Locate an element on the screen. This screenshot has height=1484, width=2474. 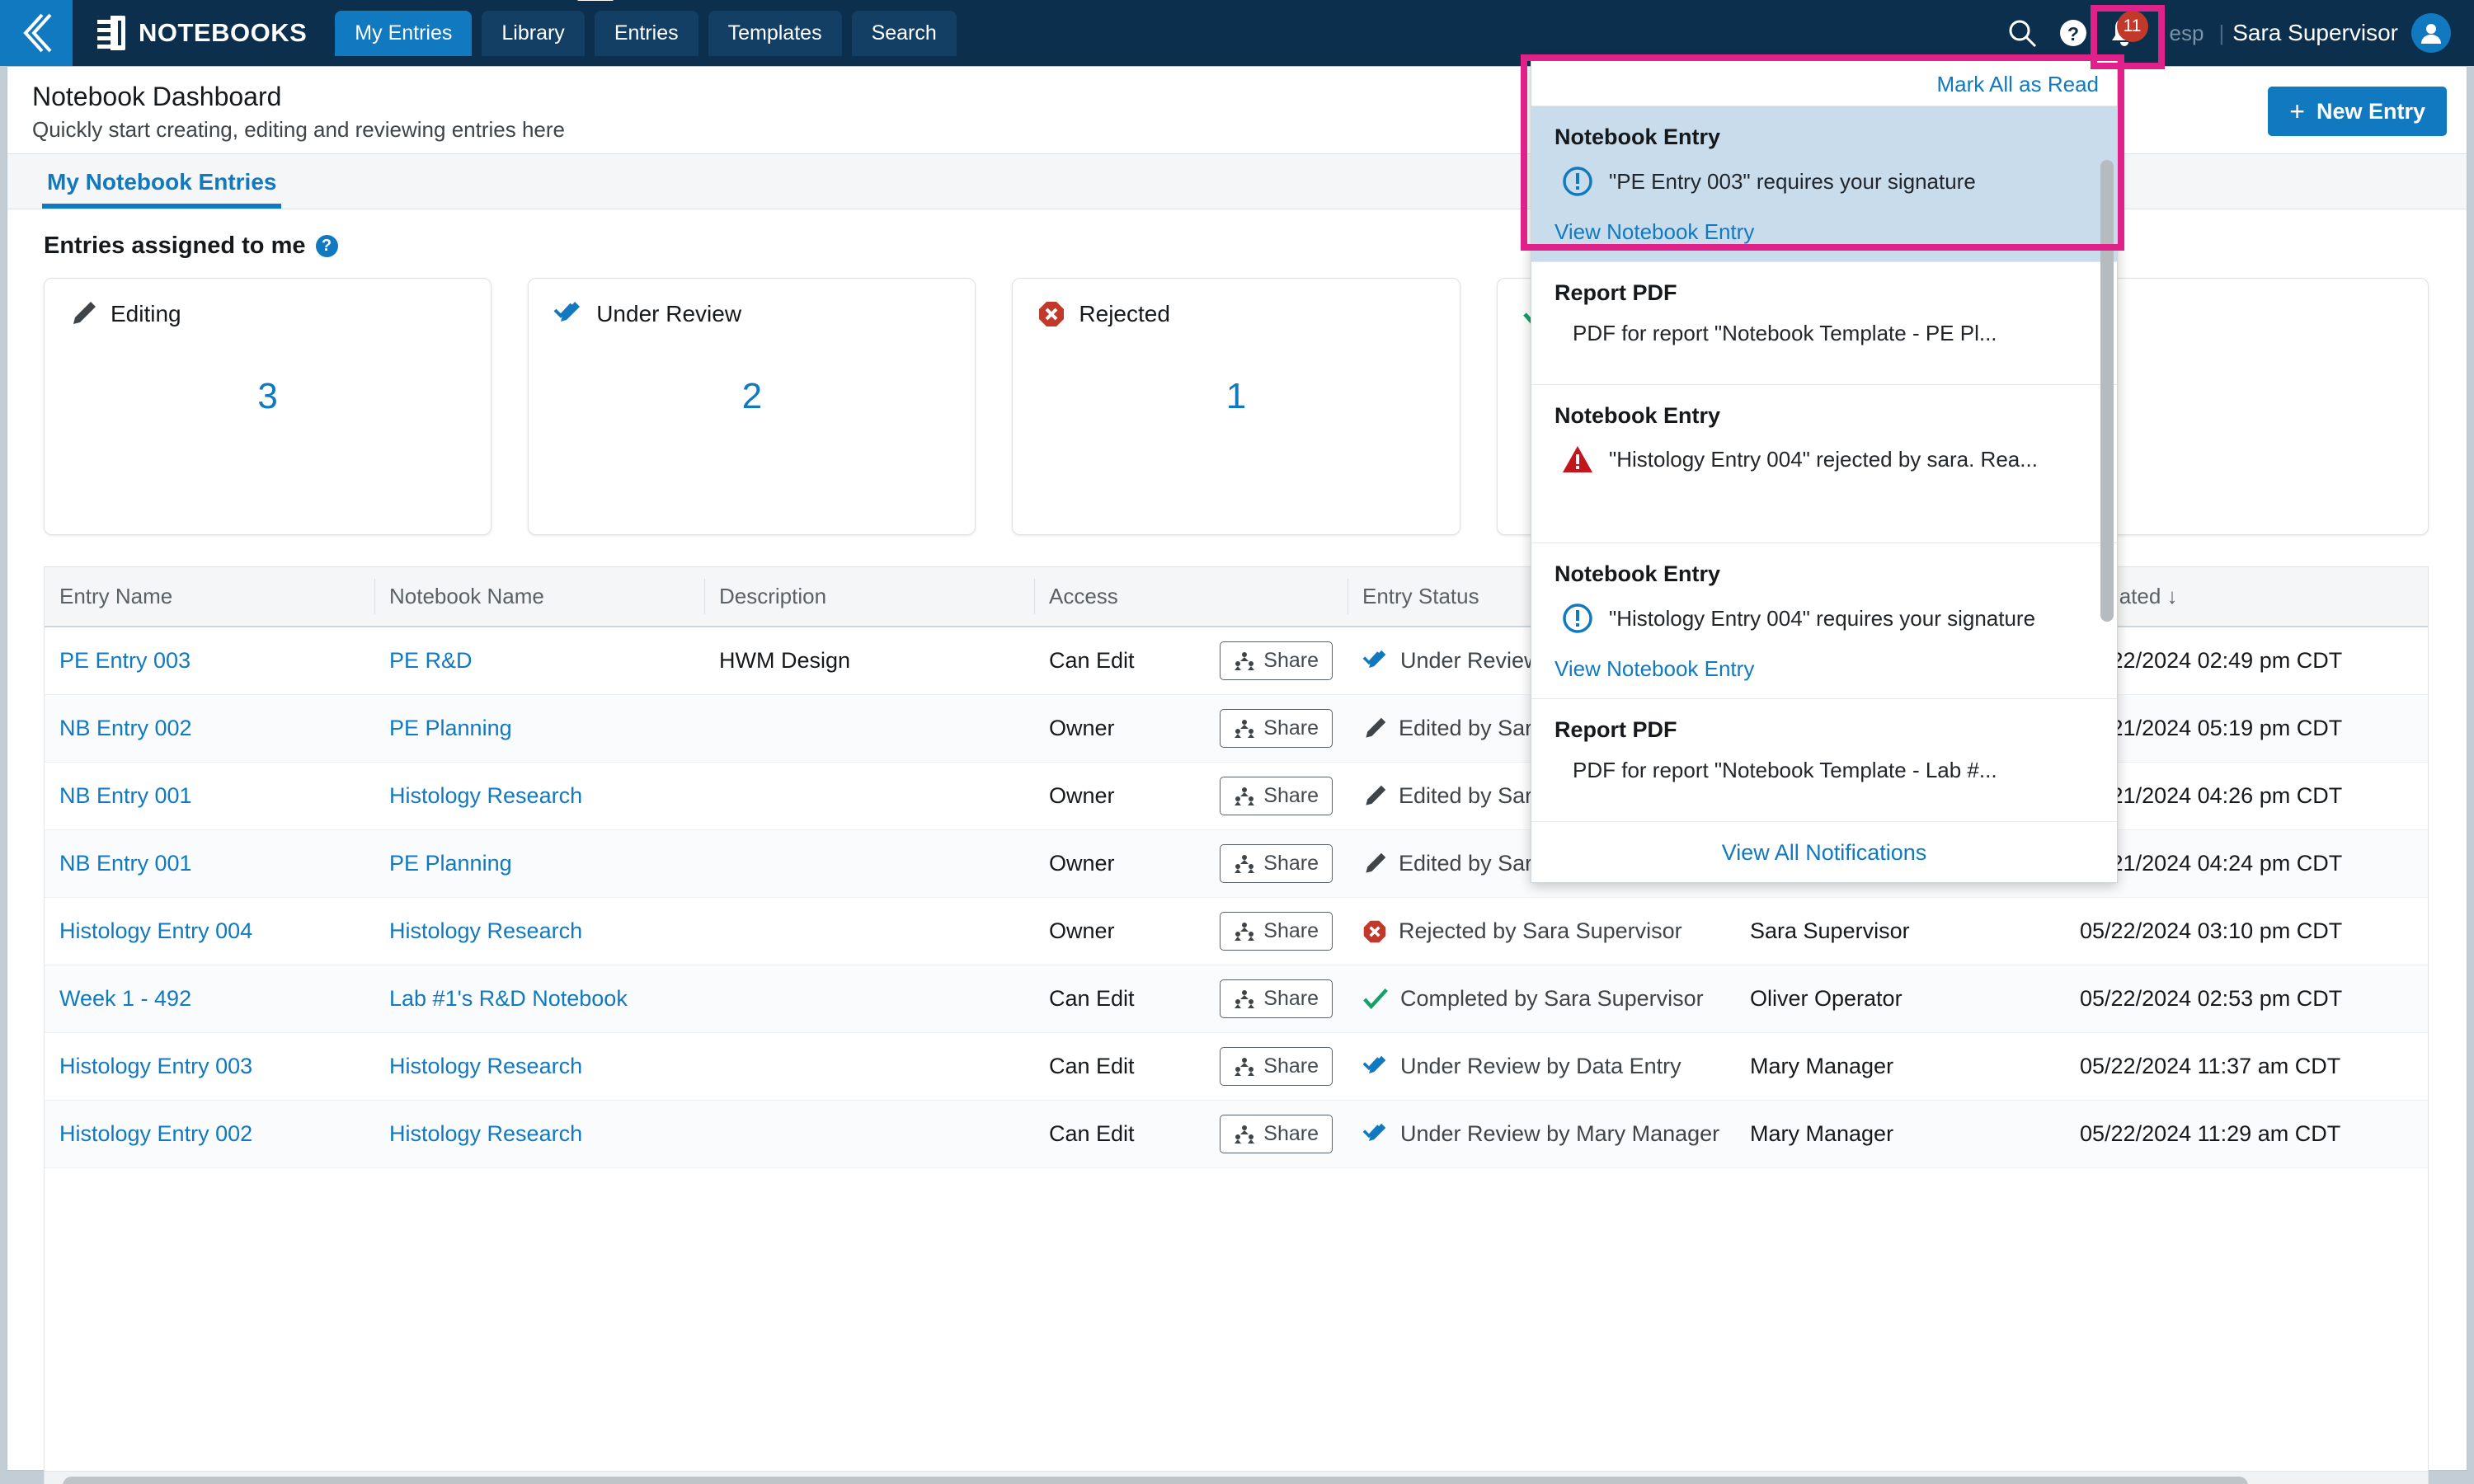
status-card-rejected: Rejected 1 is located at coordinates (1236, 406).